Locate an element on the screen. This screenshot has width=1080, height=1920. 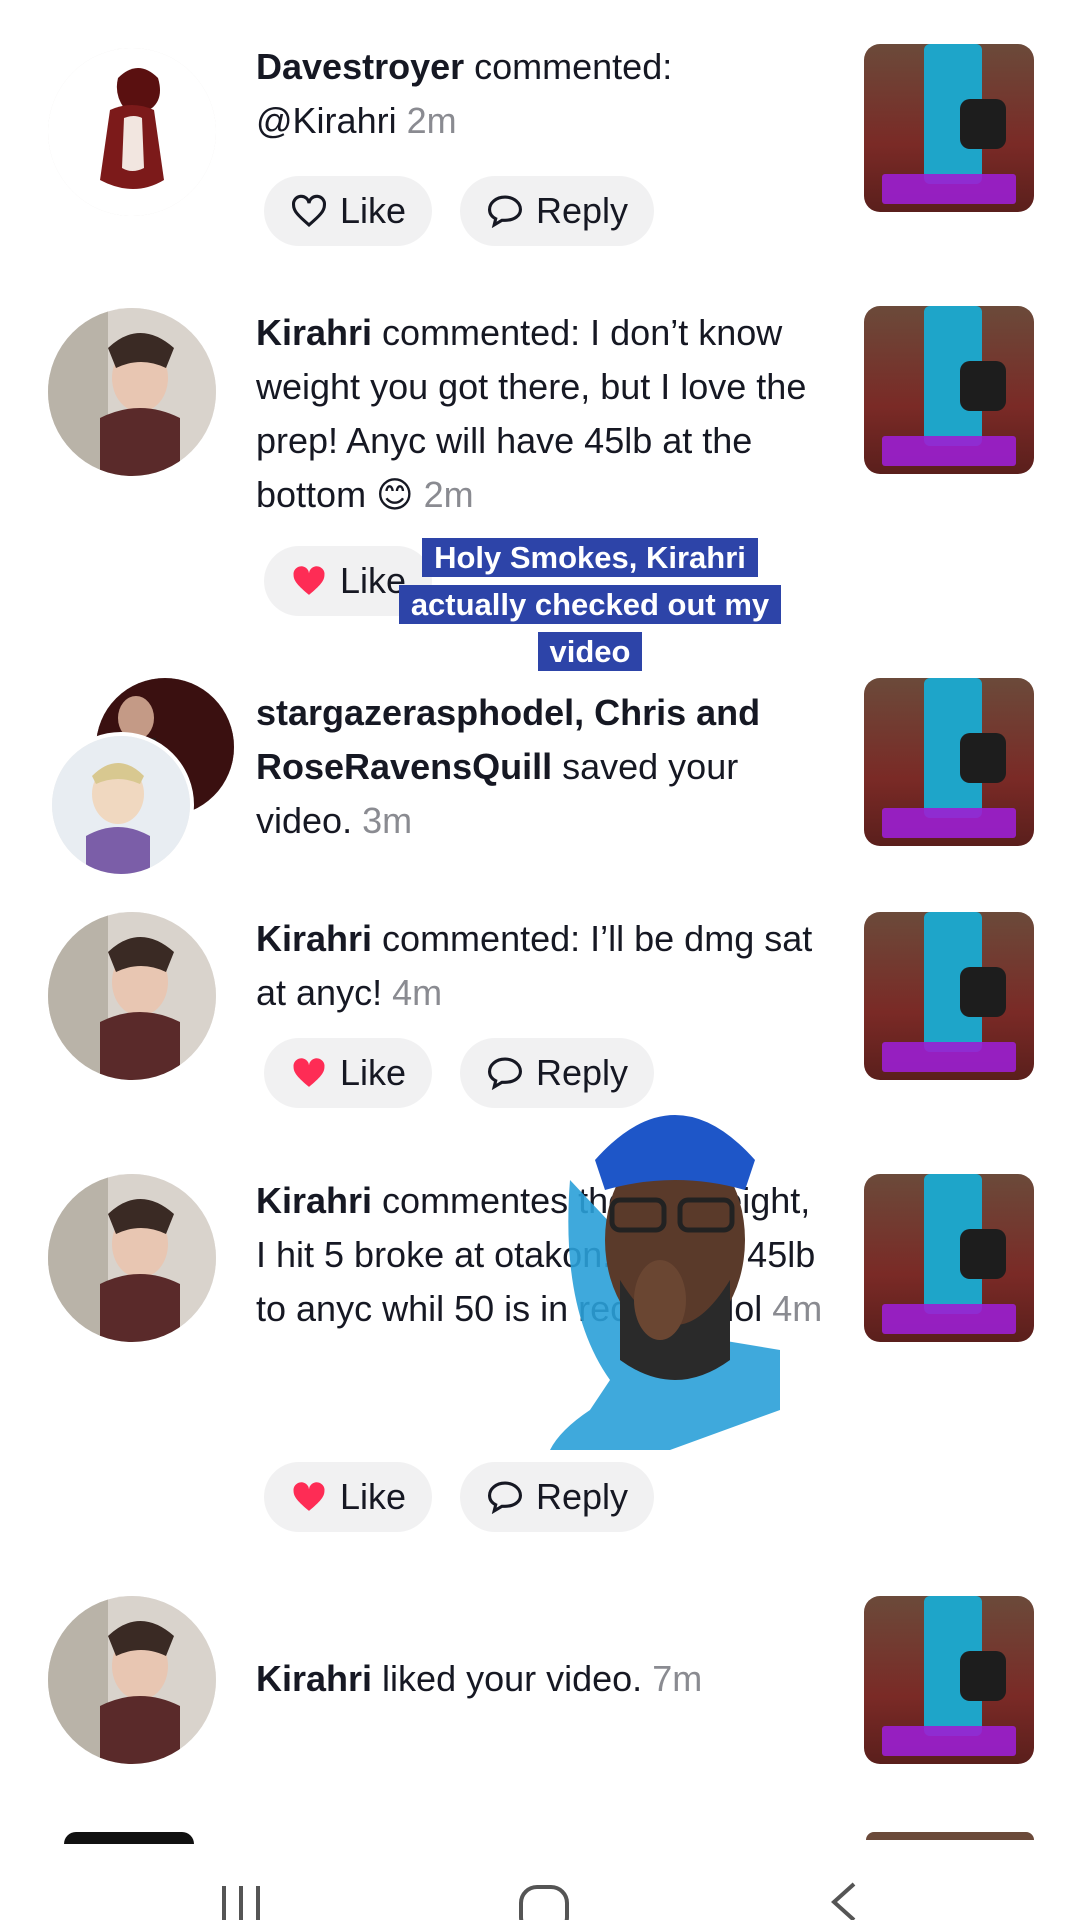
timestamp: 3m is located at coordinates (387, 820).